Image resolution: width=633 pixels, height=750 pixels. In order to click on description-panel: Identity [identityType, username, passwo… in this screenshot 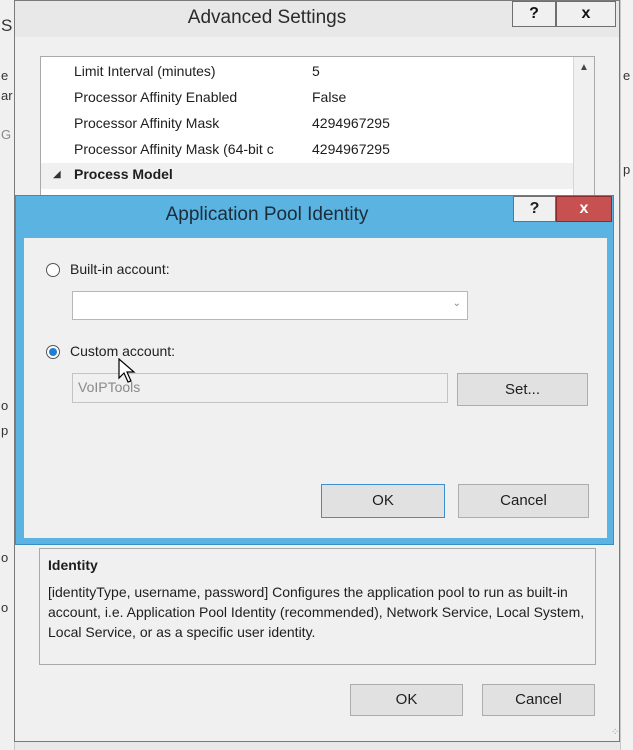, I will do `click(317, 606)`.